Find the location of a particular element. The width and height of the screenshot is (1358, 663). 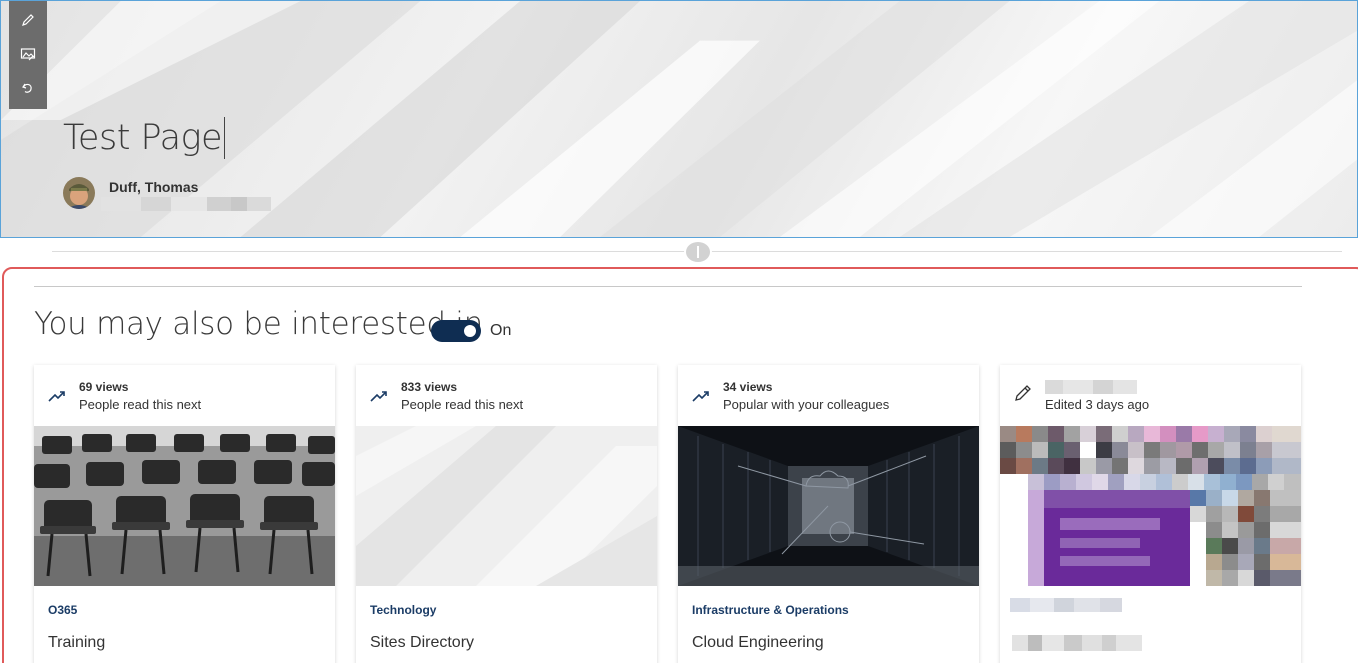

card-thumbnail-redacted is located at coordinates (1150, 506).